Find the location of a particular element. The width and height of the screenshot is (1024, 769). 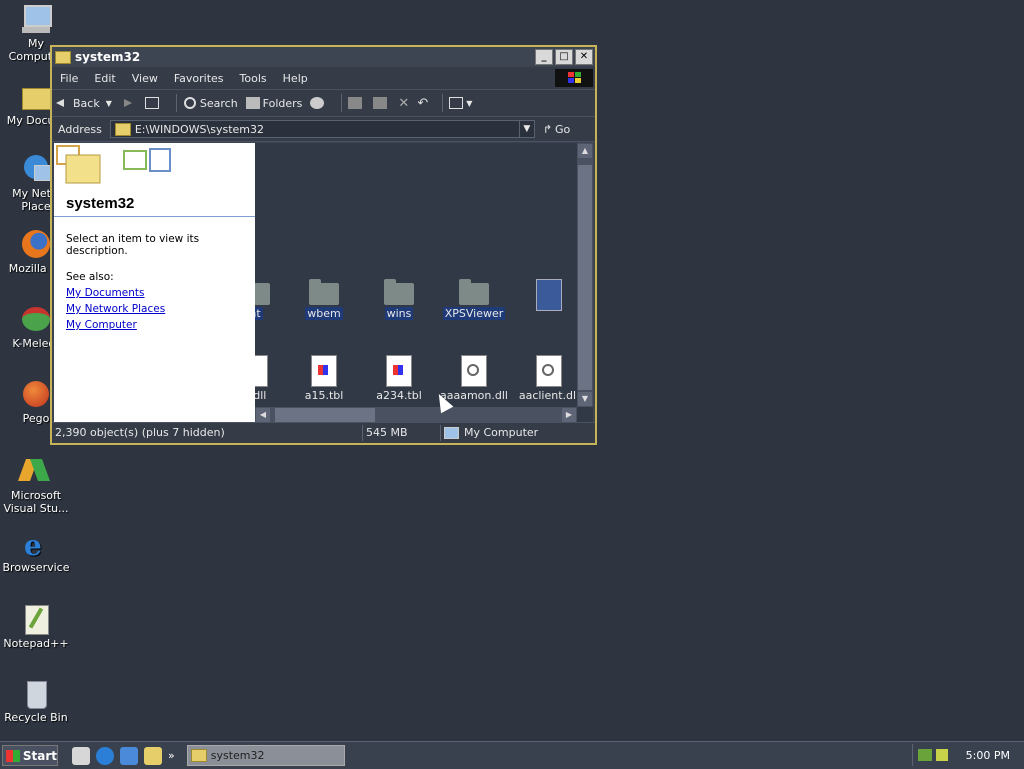

tray-app-icon is located at coordinates (941, 755).